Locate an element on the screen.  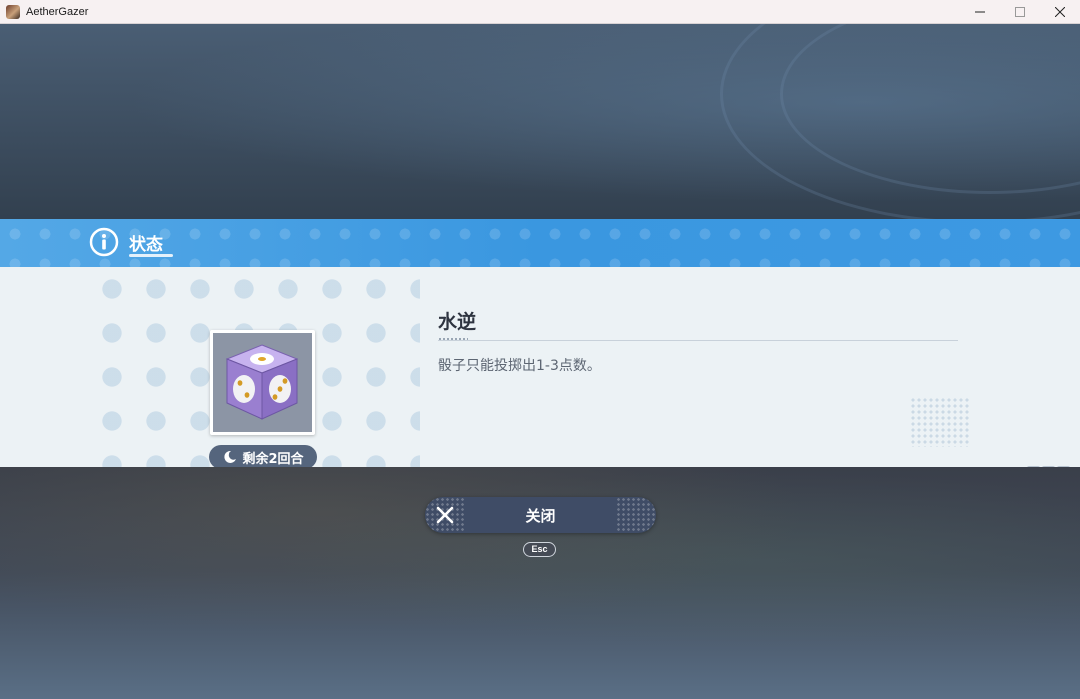
maximize-icon is located at coordinates (1020, 12).